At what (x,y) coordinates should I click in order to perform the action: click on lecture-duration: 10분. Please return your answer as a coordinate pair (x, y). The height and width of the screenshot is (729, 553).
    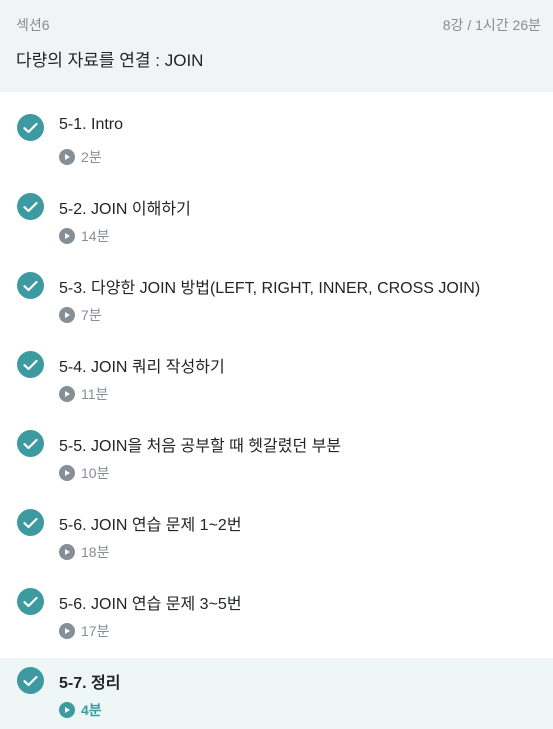
    Looking at the image, I should click on (84, 473).